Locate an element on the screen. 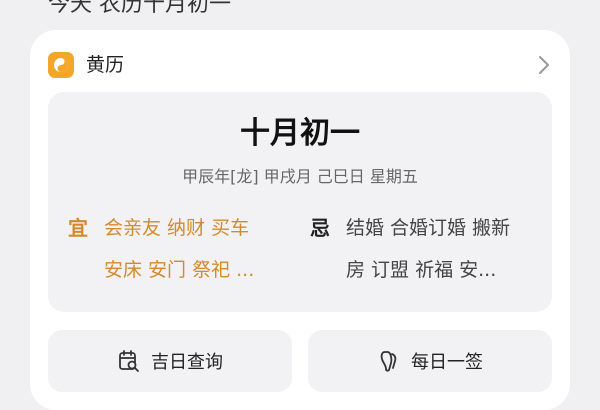 This screenshot has height=410, width=600. daily-fortune-button: 每日一签 is located at coordinates (430, 361).